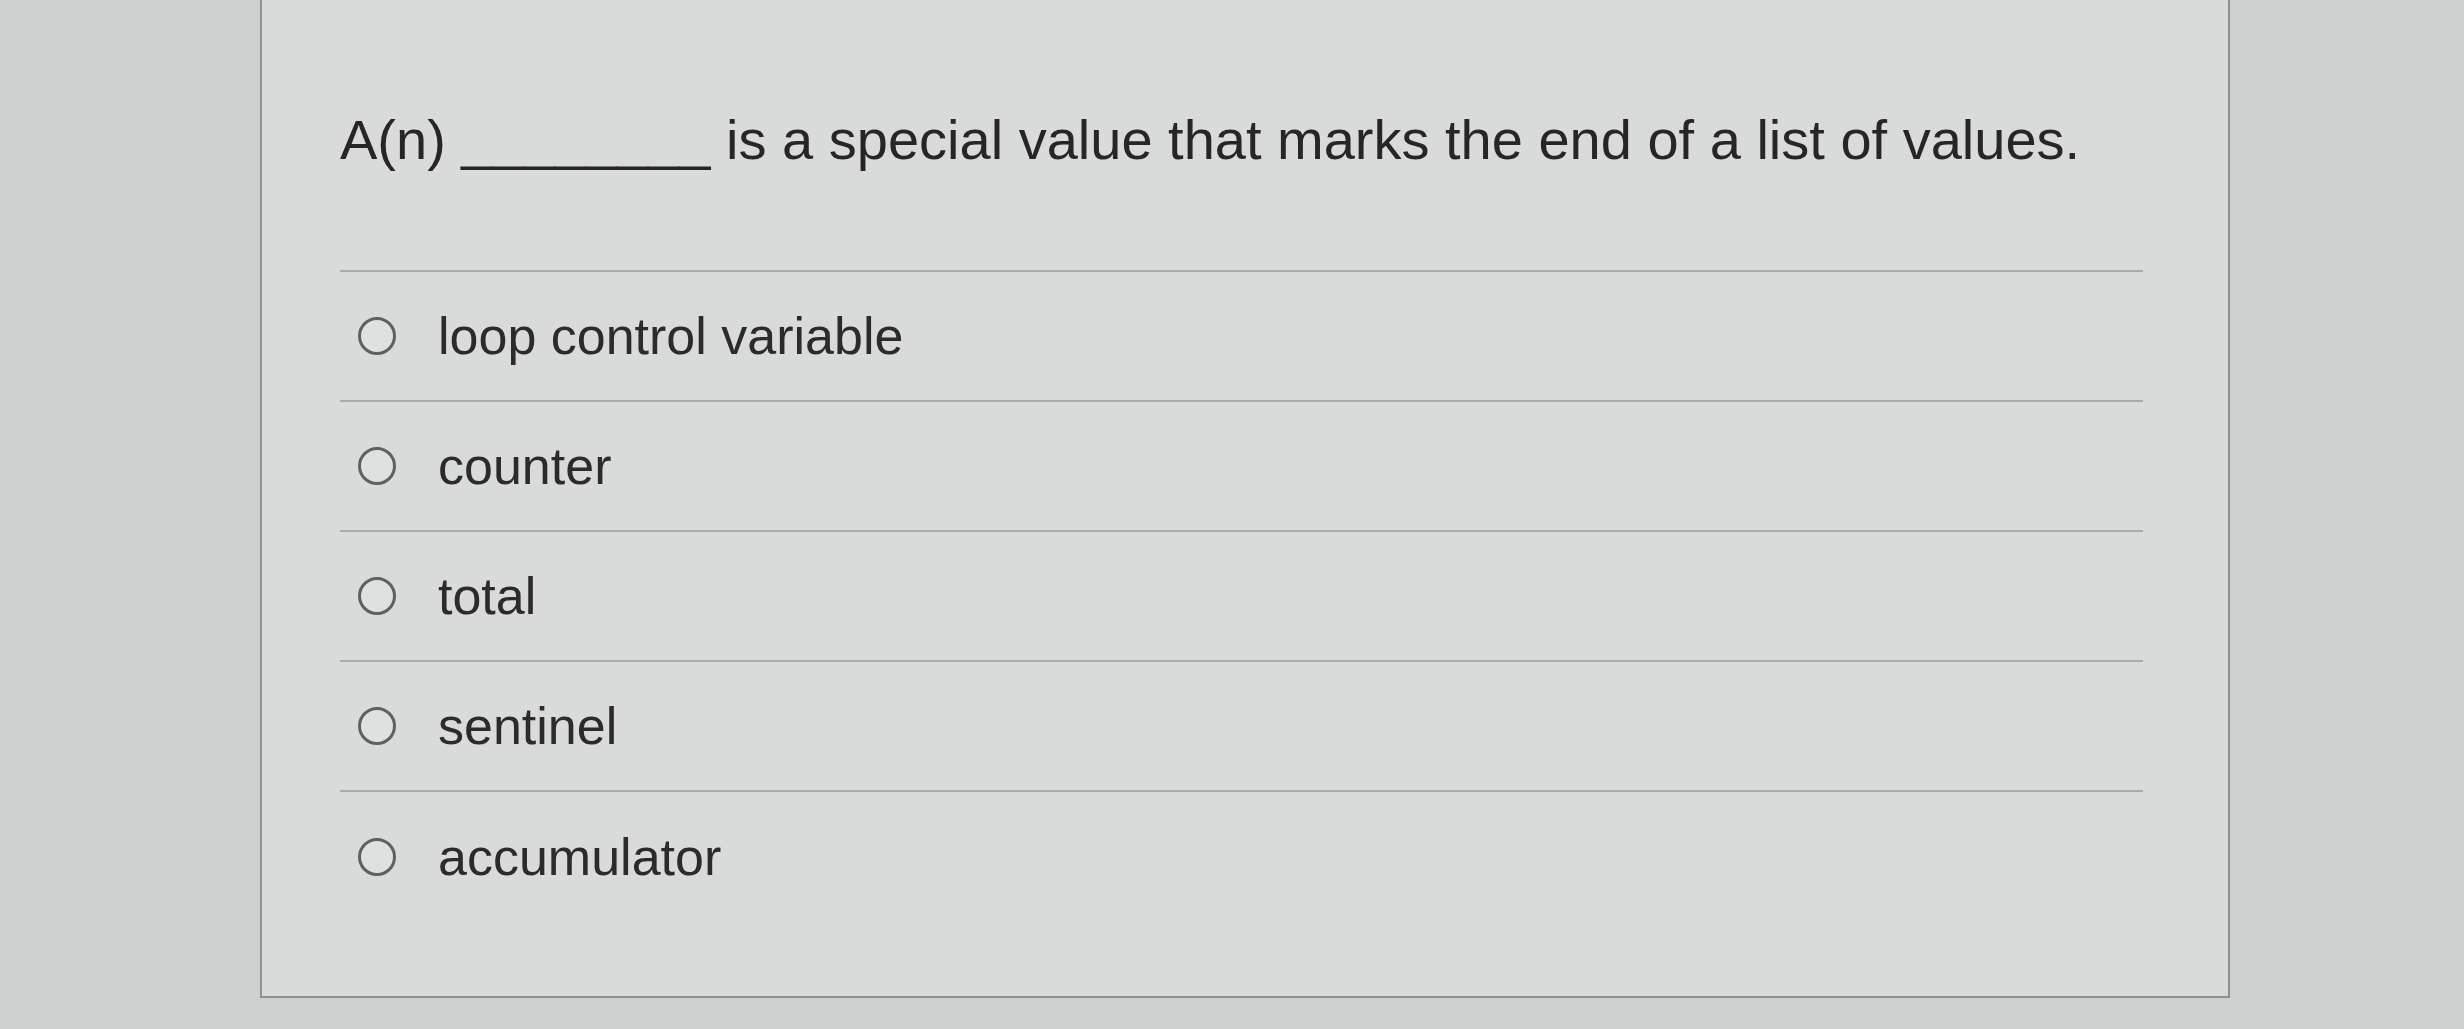  What do you see at coordinates (1210, 140) in the screenshot?
I see `question-text: A(n) ________ is a special value that marks the end of a list of values.` at bounding box center [1210, 140].